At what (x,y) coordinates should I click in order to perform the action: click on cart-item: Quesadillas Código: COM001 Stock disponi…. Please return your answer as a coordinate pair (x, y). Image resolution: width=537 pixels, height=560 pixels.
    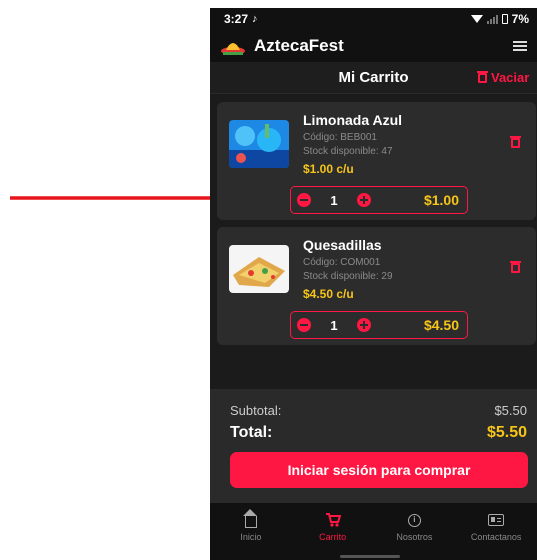
    Looking at the image, I should click on (376, 286).